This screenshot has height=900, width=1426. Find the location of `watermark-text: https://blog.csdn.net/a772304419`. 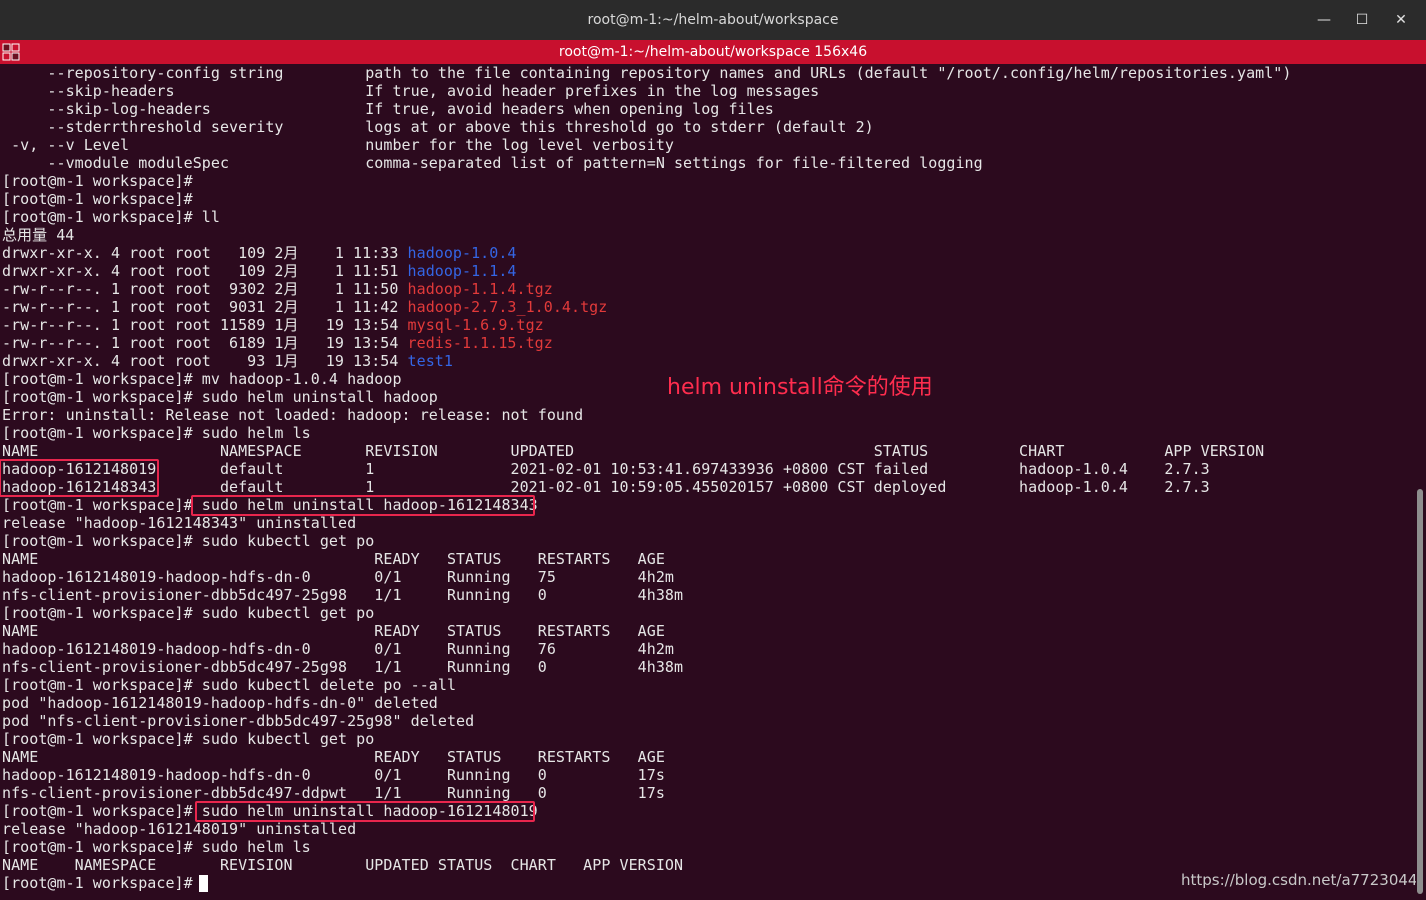

watermark-text: https://blog.csdn.net/a772304419 is located at coordinates (1303, 880).